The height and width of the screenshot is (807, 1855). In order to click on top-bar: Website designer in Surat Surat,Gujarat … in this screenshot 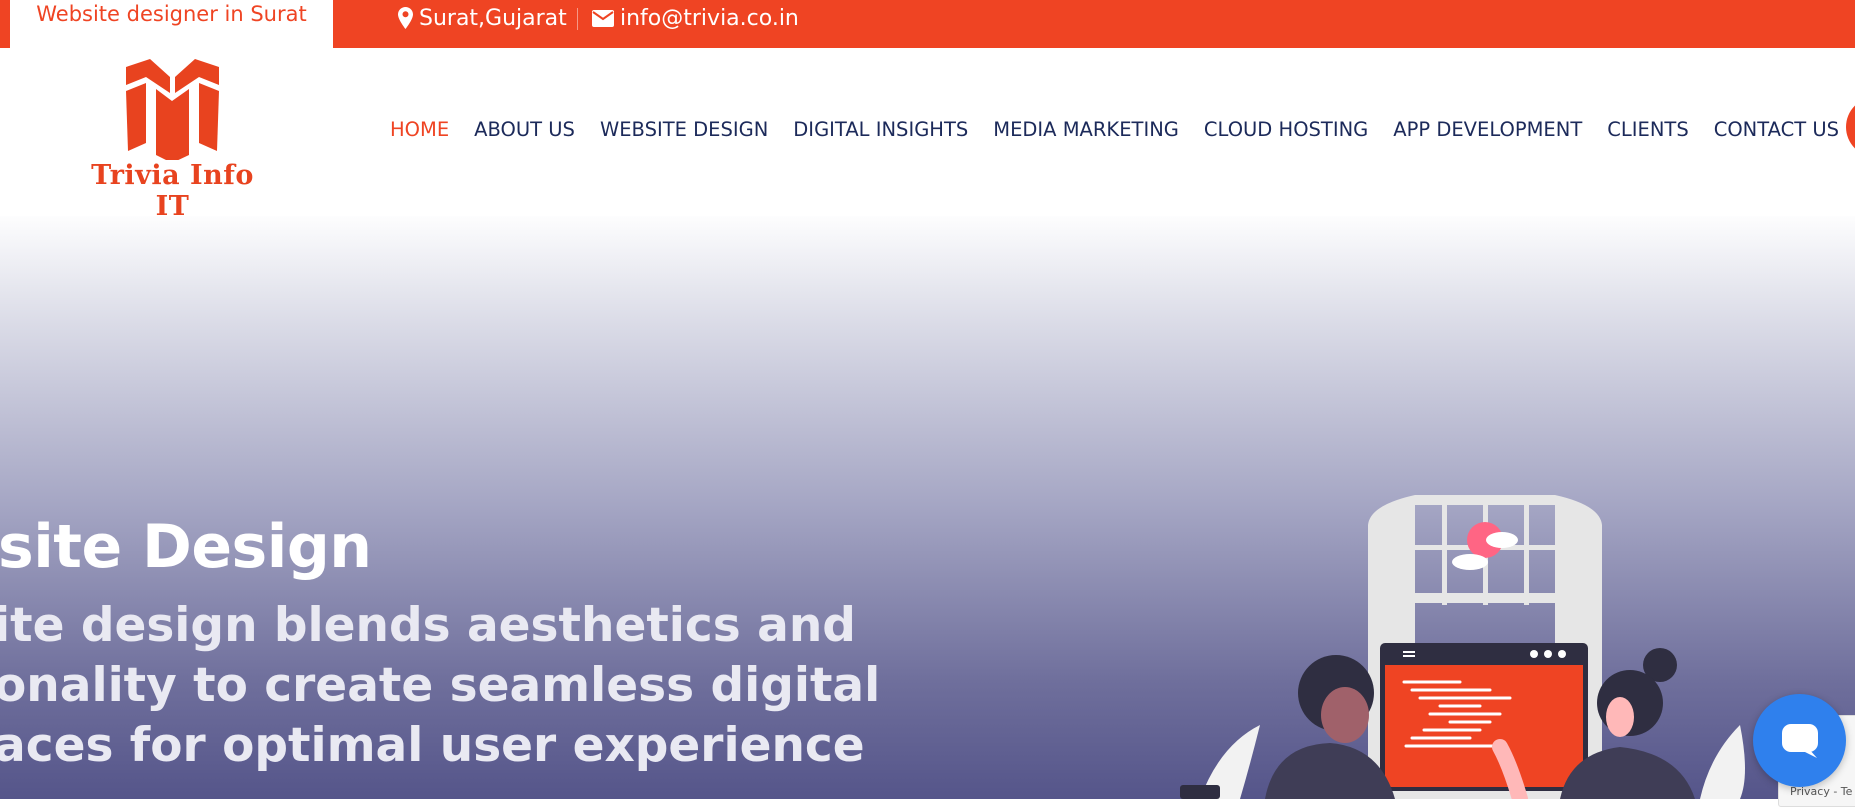, I will do `click(927, 24)`.